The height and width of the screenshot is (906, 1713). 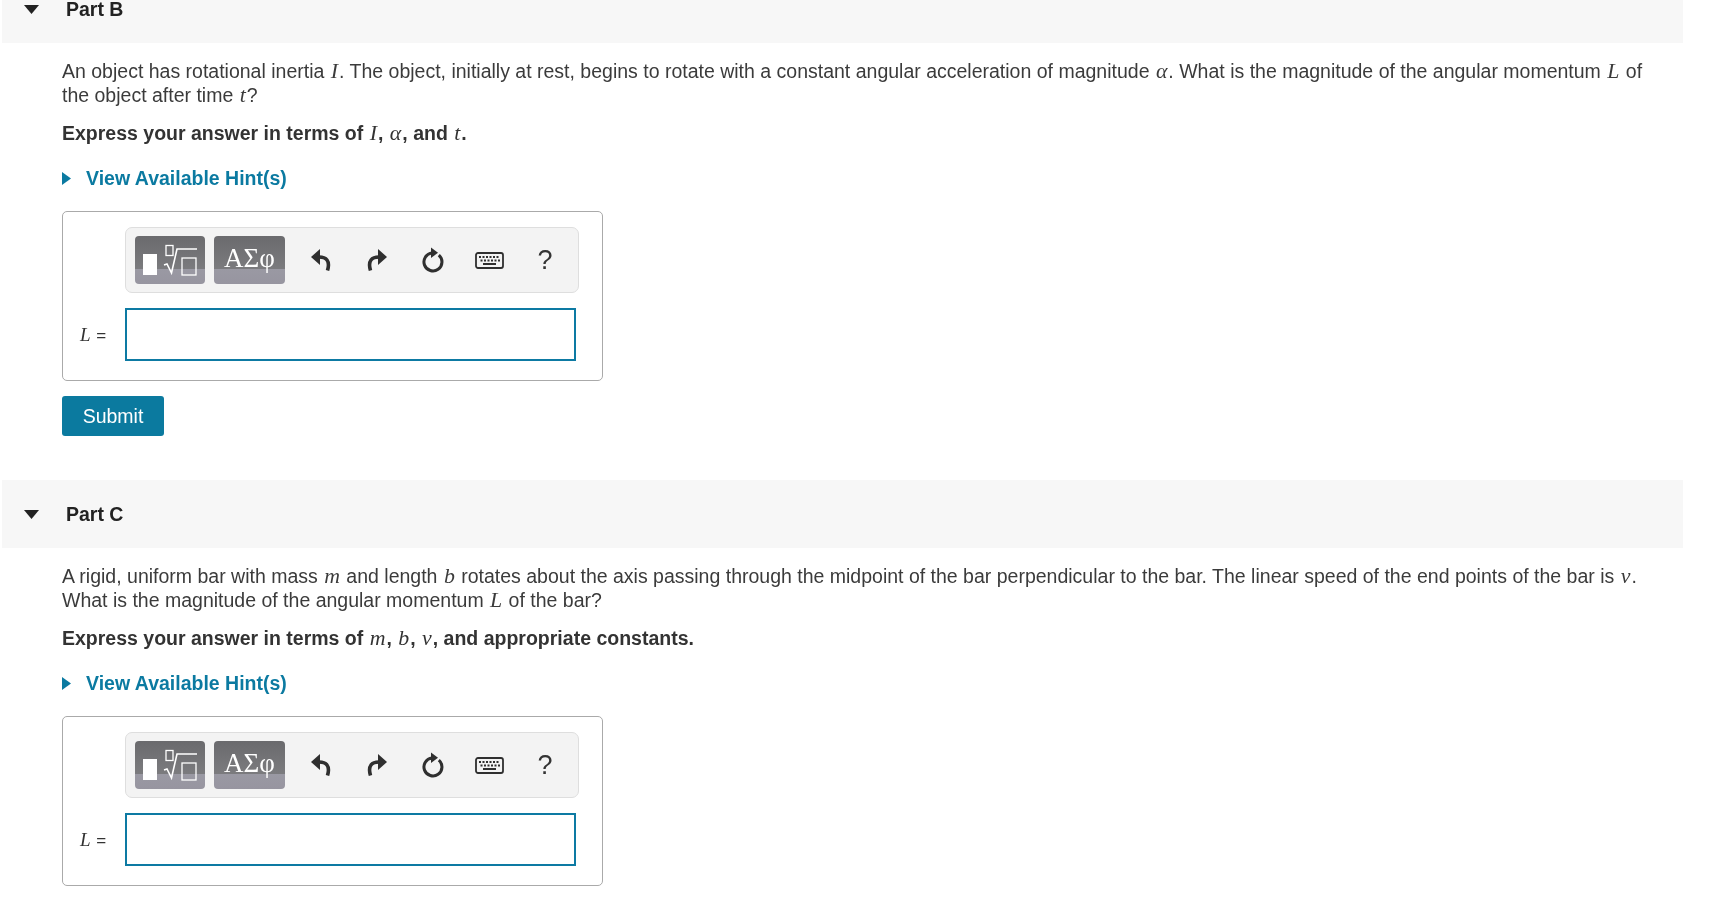 What do you see at coordinates (842, 514) in the screenshot?
I see `part-header-bar: Part C` at bounding box center [842, 514].